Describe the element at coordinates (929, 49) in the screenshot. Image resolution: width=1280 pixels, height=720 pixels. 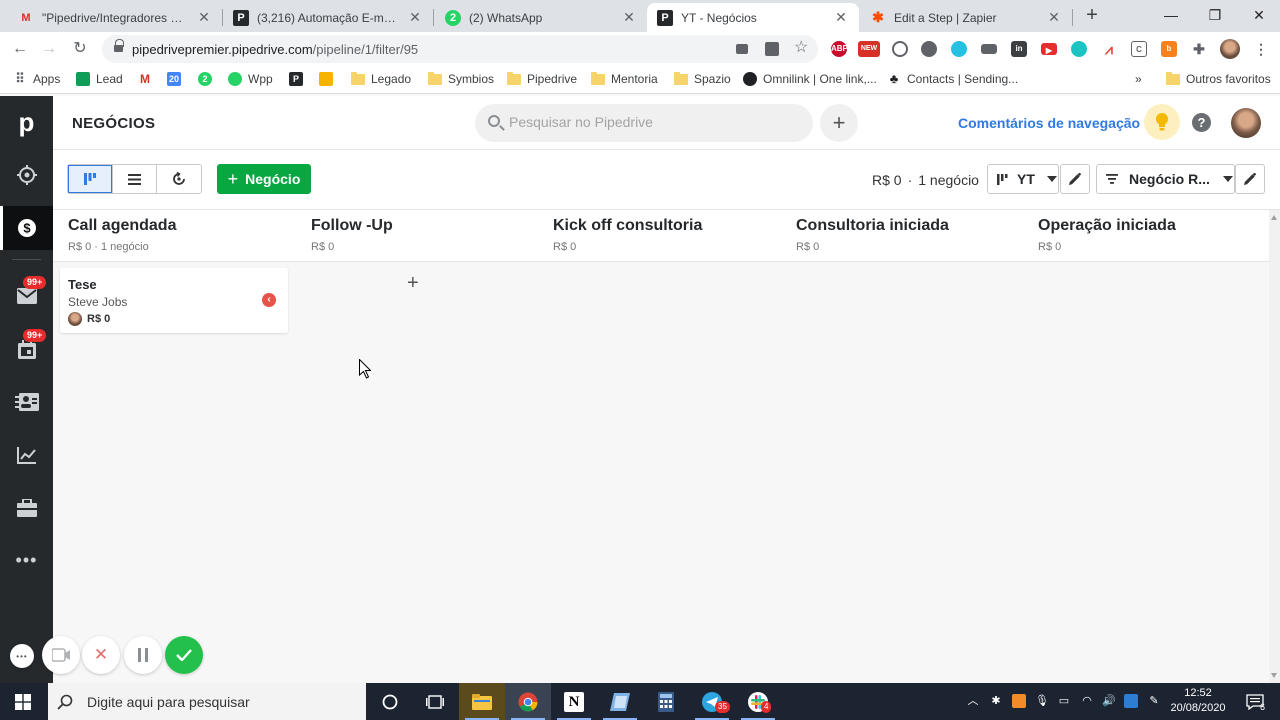
I see `circle-icon` at that location.